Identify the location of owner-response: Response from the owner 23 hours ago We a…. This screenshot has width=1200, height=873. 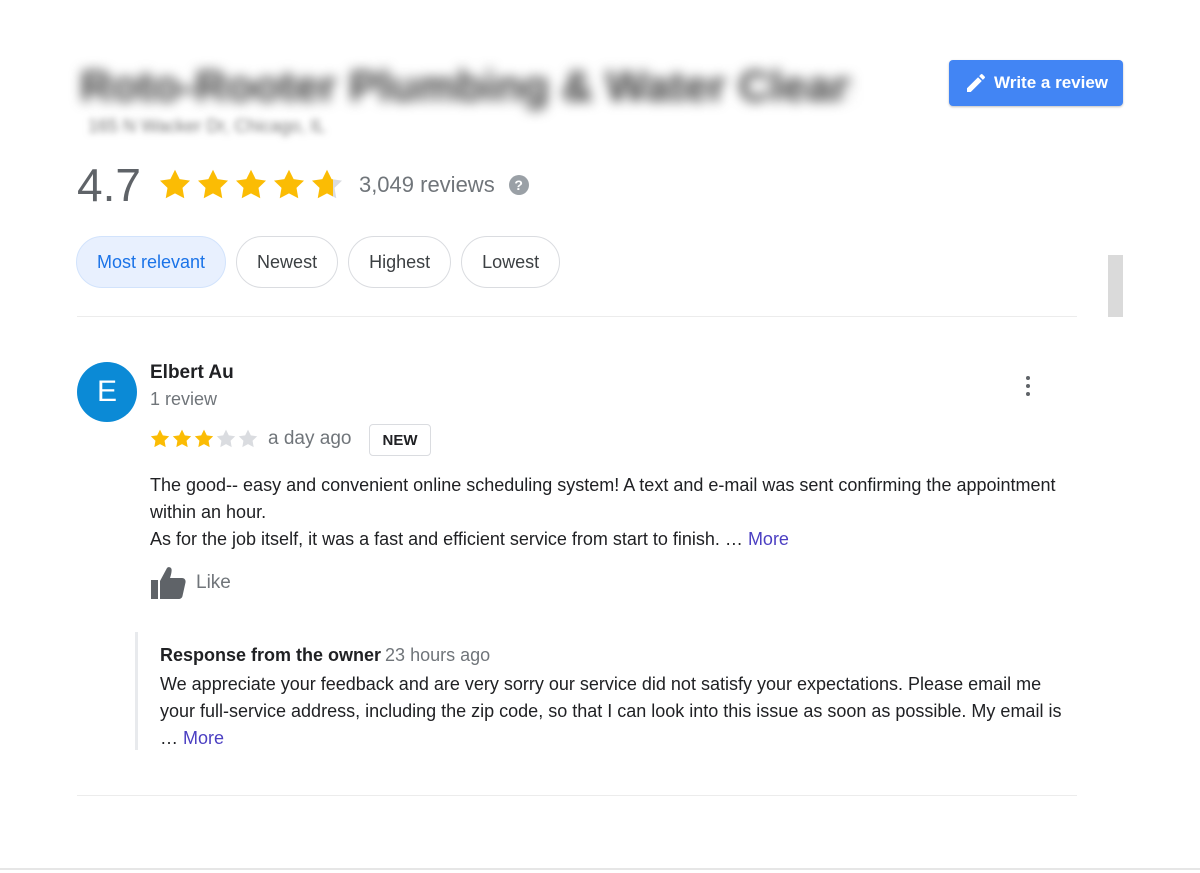
(604, 691).